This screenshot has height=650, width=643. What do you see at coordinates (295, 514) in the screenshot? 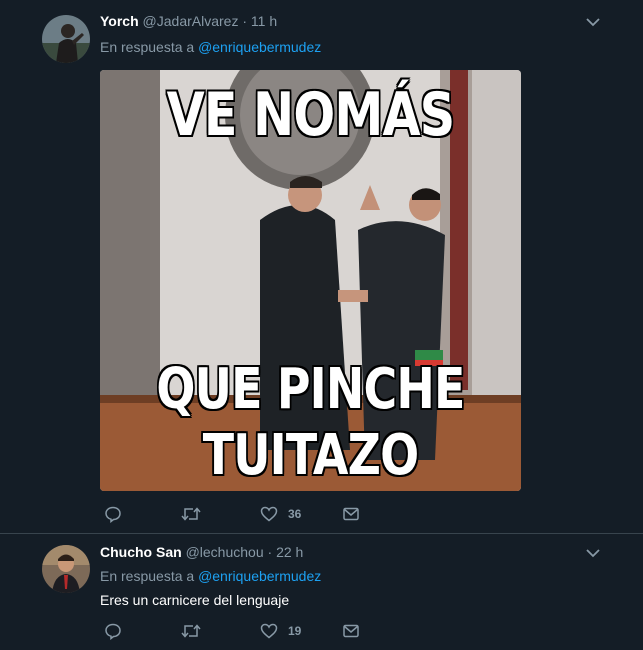
I see `like-count: 36` at bounding box center [295, 514].